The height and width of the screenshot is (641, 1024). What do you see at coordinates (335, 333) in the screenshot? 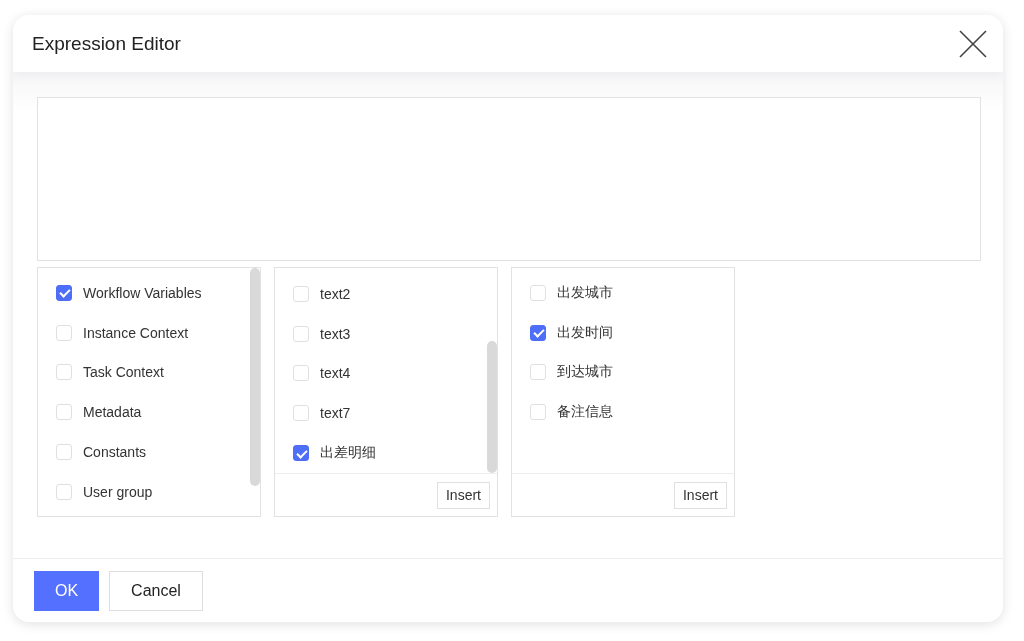
I see `checkbox-label: text3` at bounding box center [335, 333].